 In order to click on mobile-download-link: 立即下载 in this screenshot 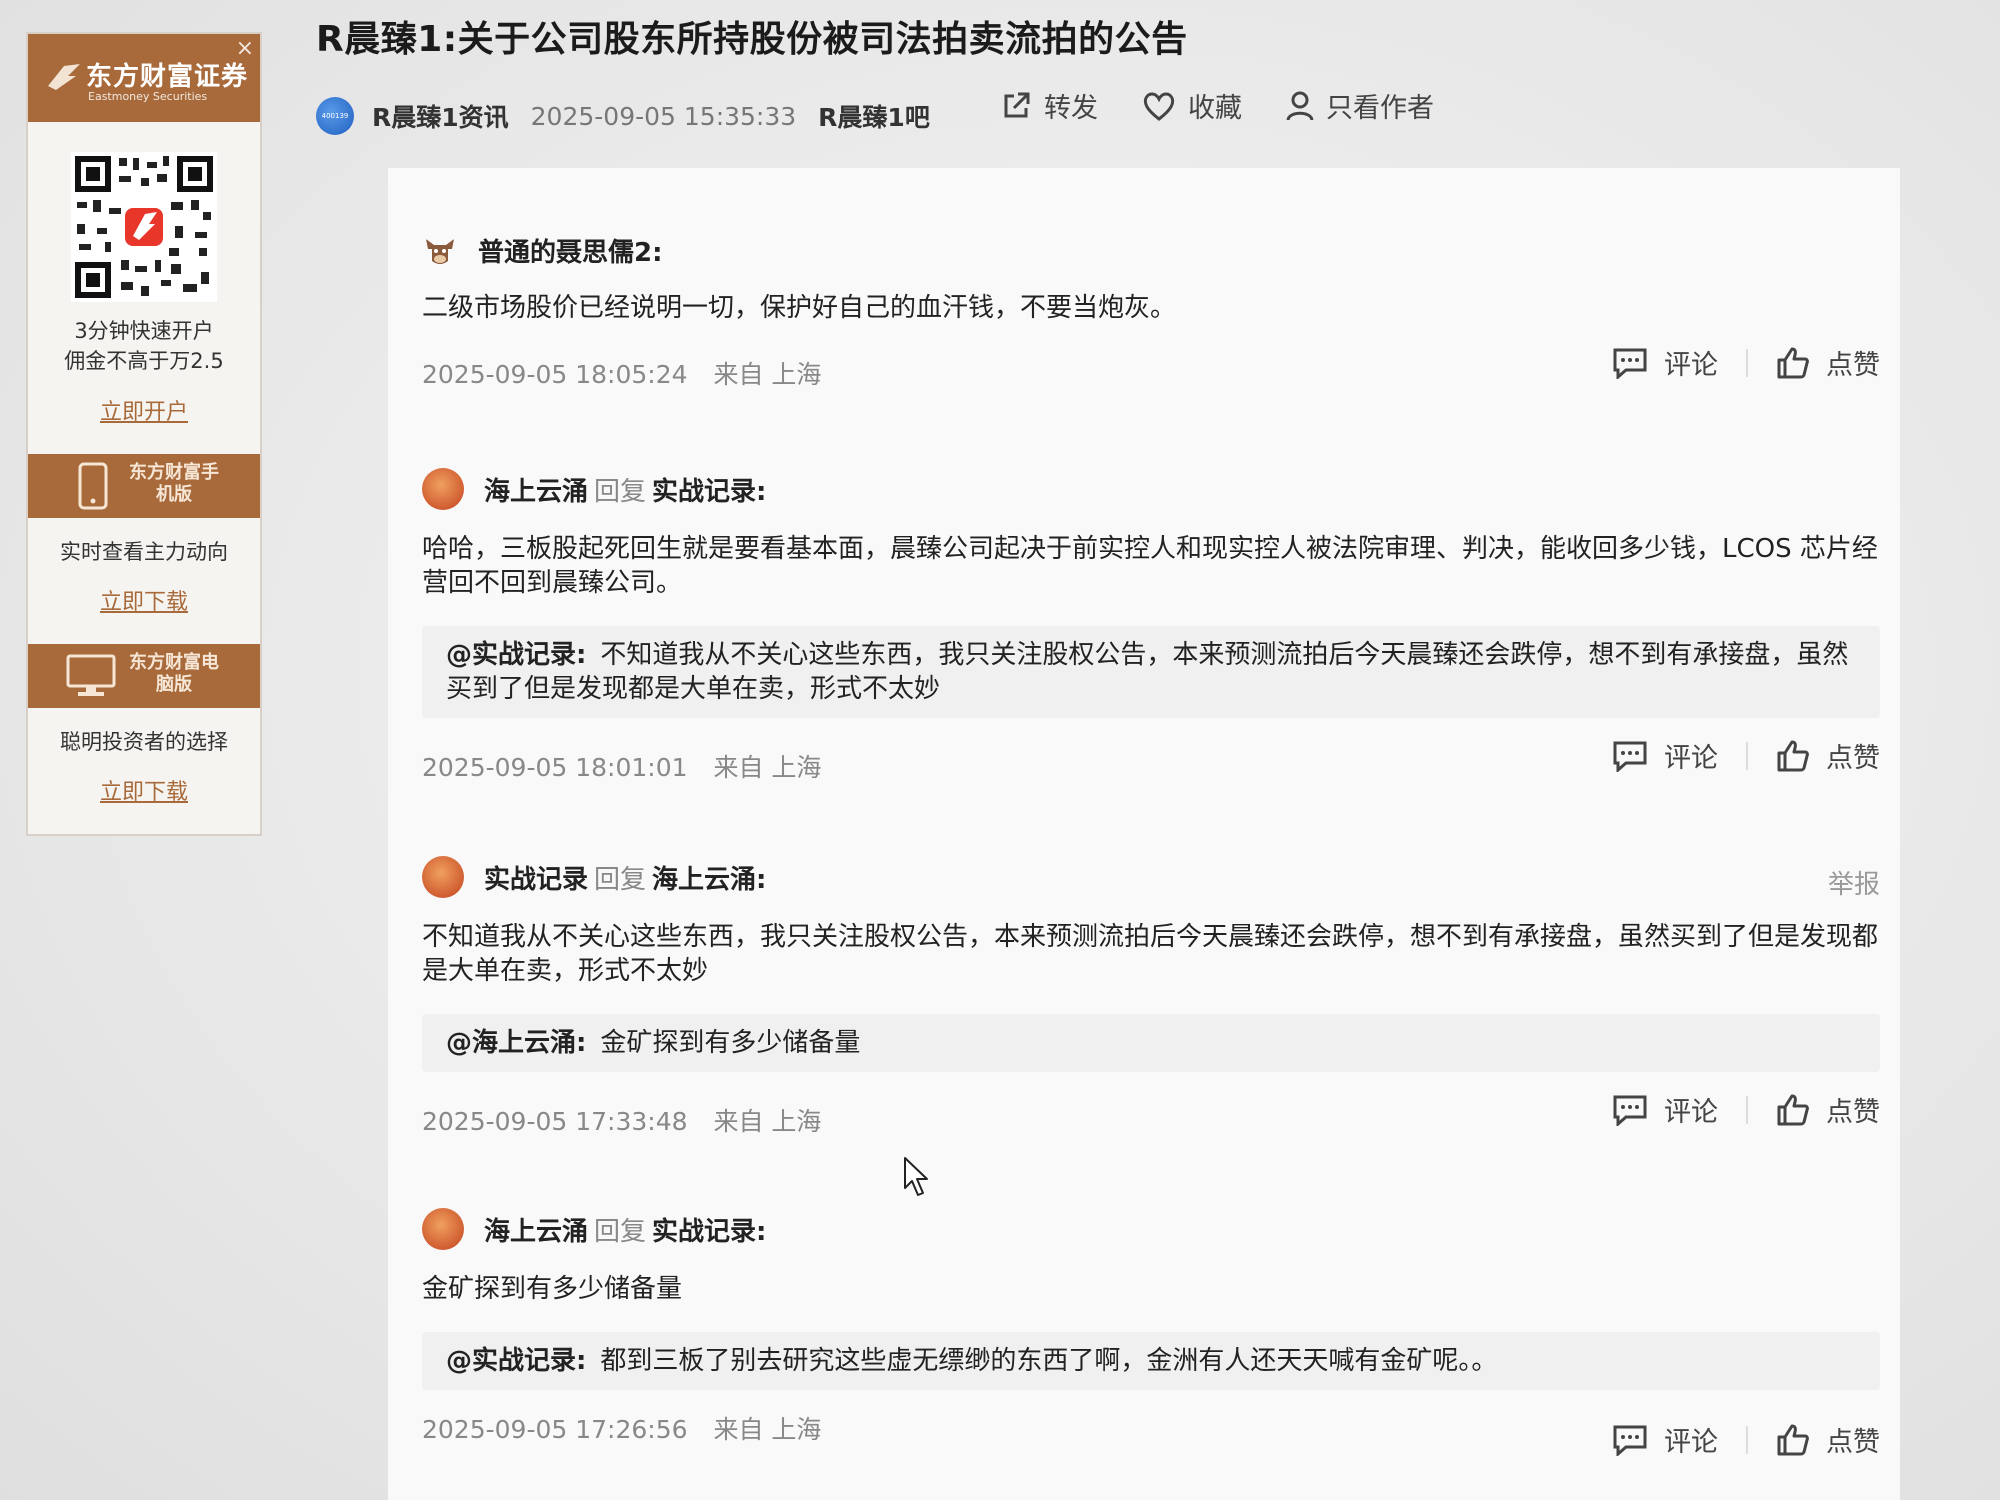, I will do `click(144, 600)`.